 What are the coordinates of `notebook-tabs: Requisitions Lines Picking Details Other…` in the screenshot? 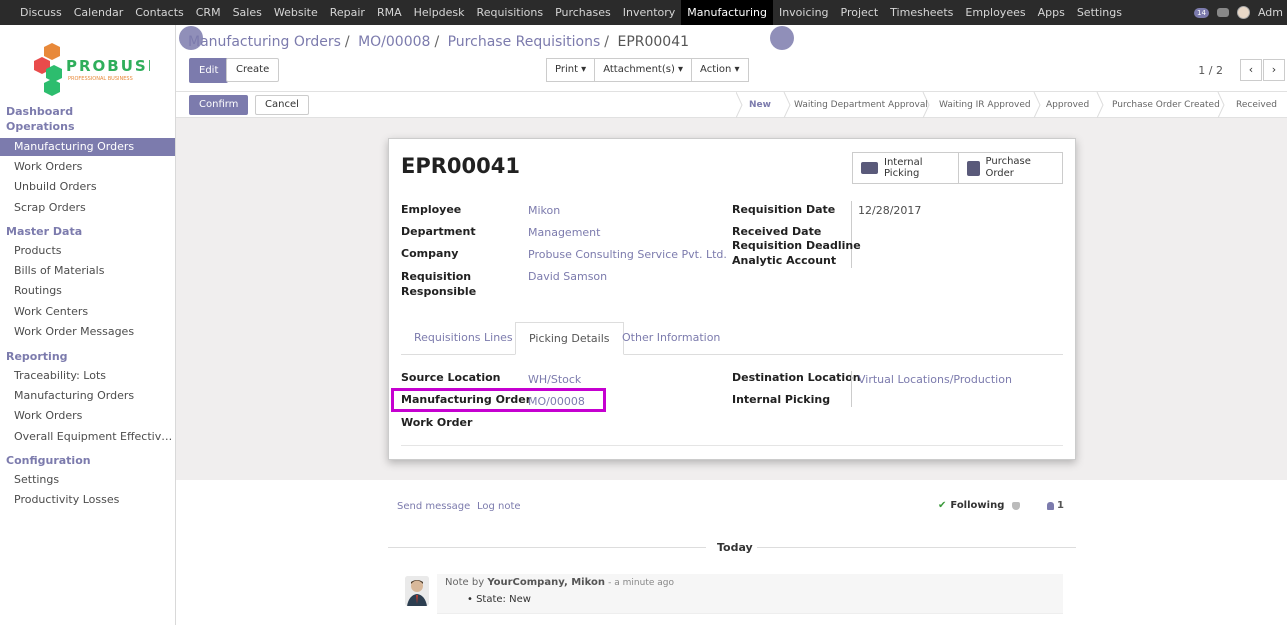 It's located at (732, 338).